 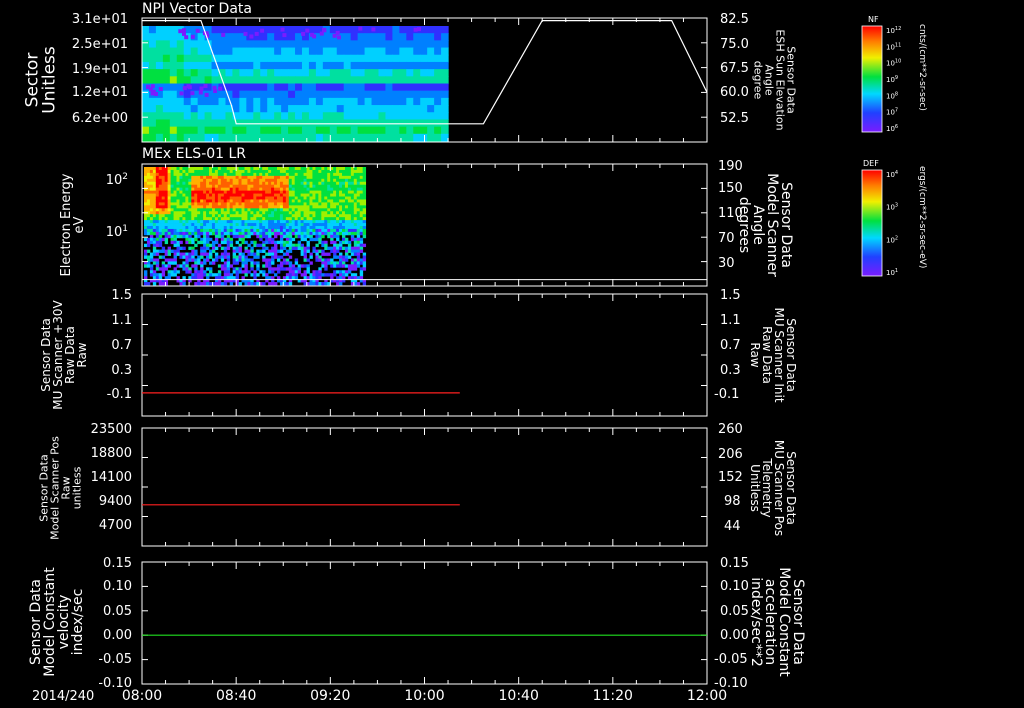 I want to click on panel1-y2tick: 75.0, so click(x=734, y=44).